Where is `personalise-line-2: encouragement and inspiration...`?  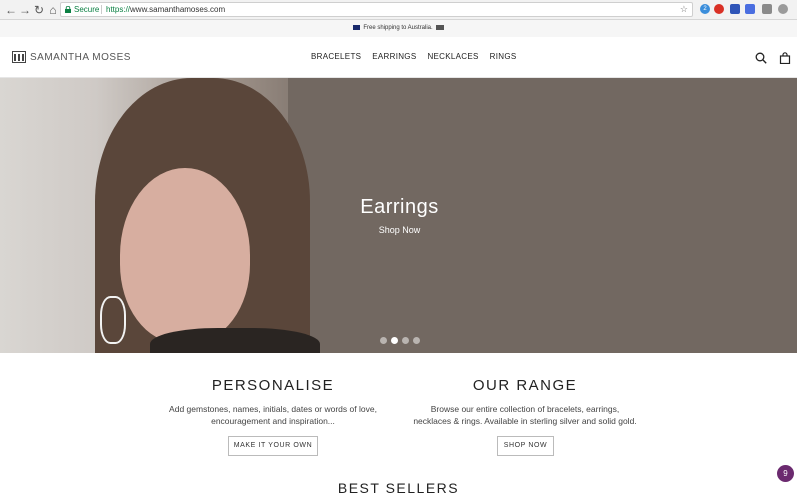
personalise-line-2: encouragement and inspiration... is located at coordinates (273, 421).